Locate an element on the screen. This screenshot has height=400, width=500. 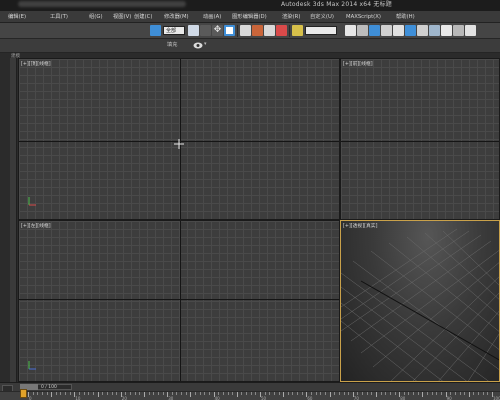
menu-rendering: 渲染(R) is located at coordinates (291, 17).